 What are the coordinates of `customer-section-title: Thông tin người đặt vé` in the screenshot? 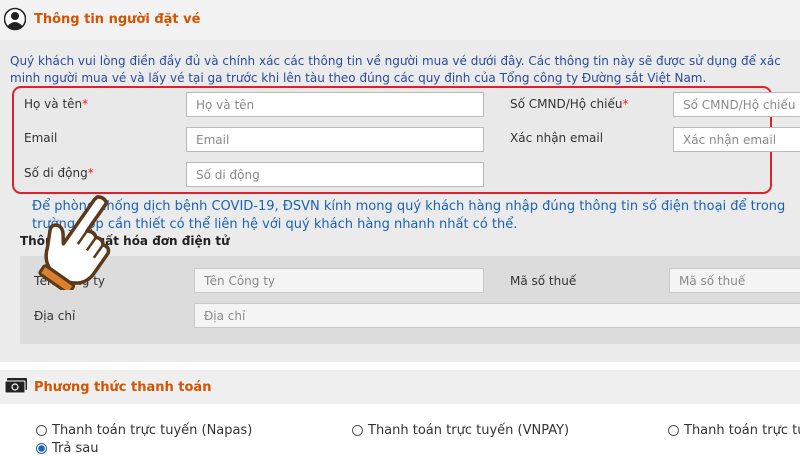 It's located at (117, 19).